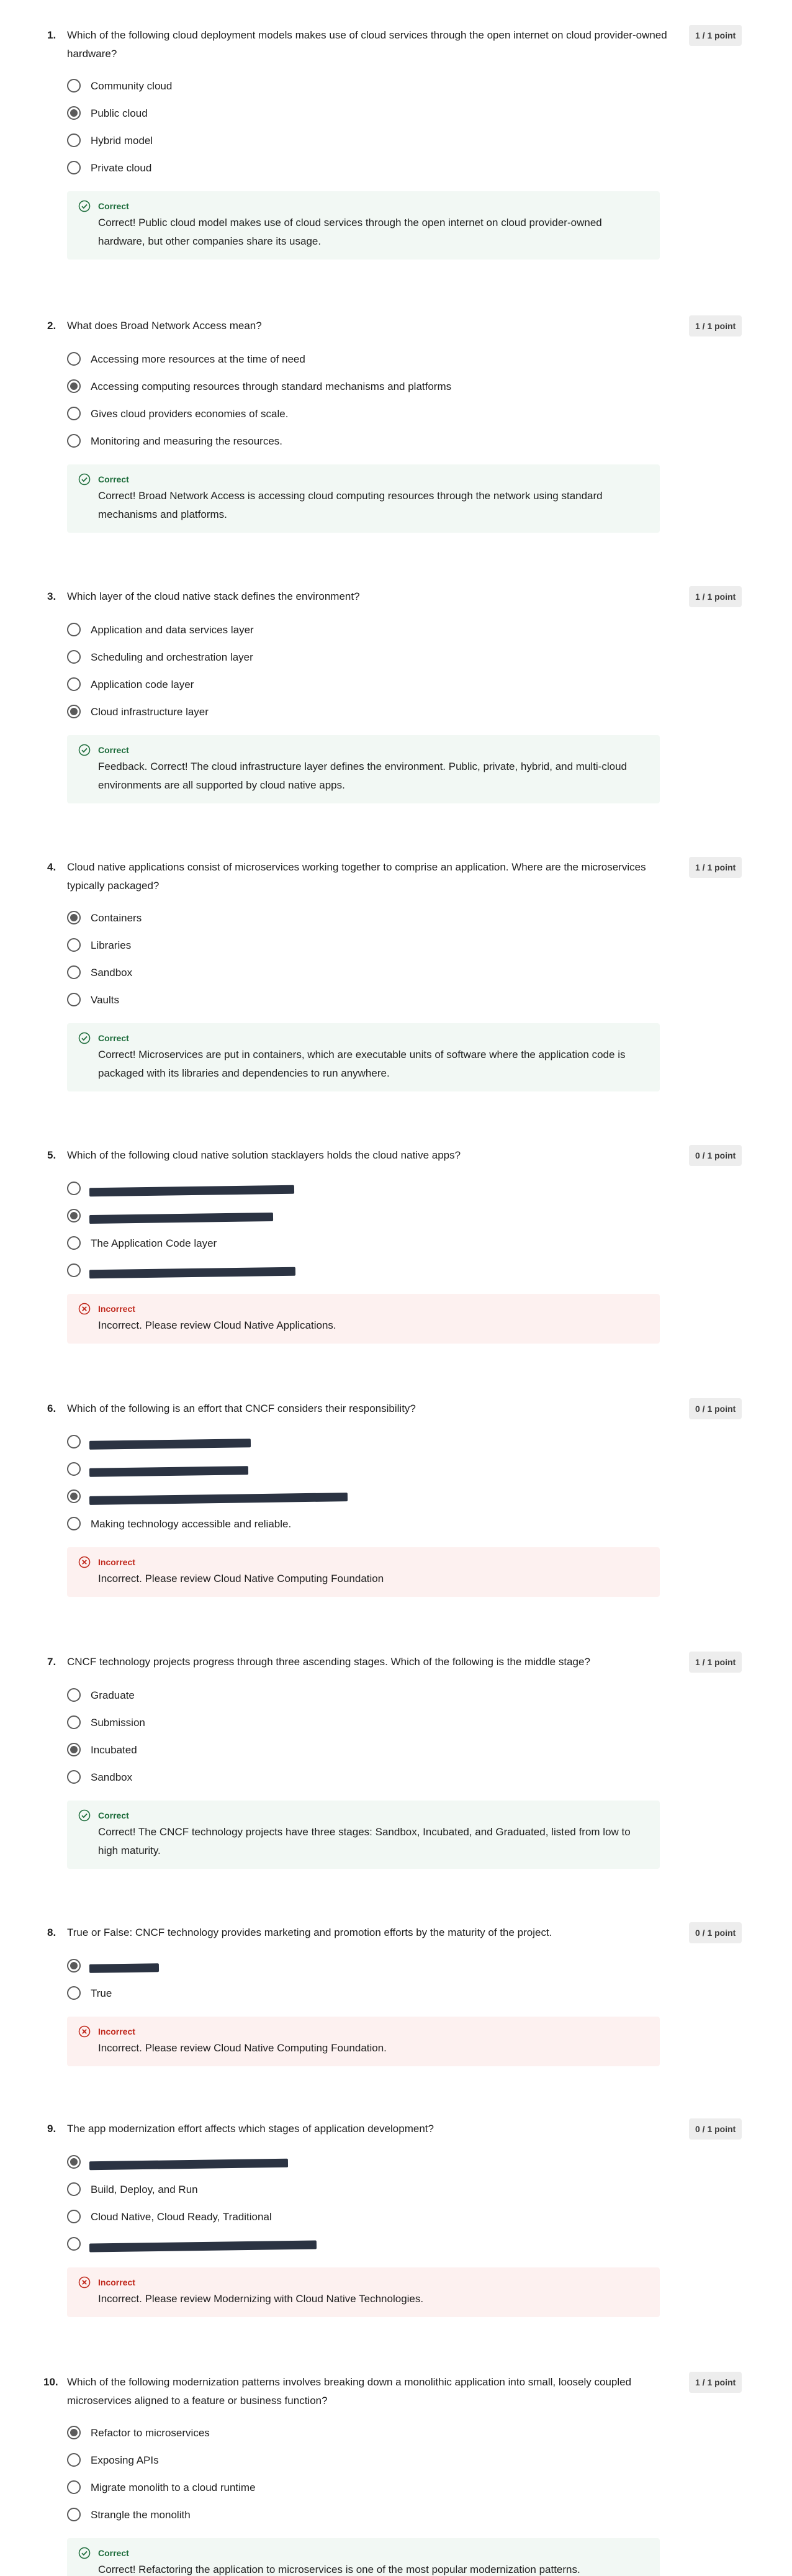 This screenshot has width=792, height=2576. What do you see at coordinates (284, 1243) in the screenshot?
I see `answer-option: The Application Code layer` at bounding box center [284, 1243].